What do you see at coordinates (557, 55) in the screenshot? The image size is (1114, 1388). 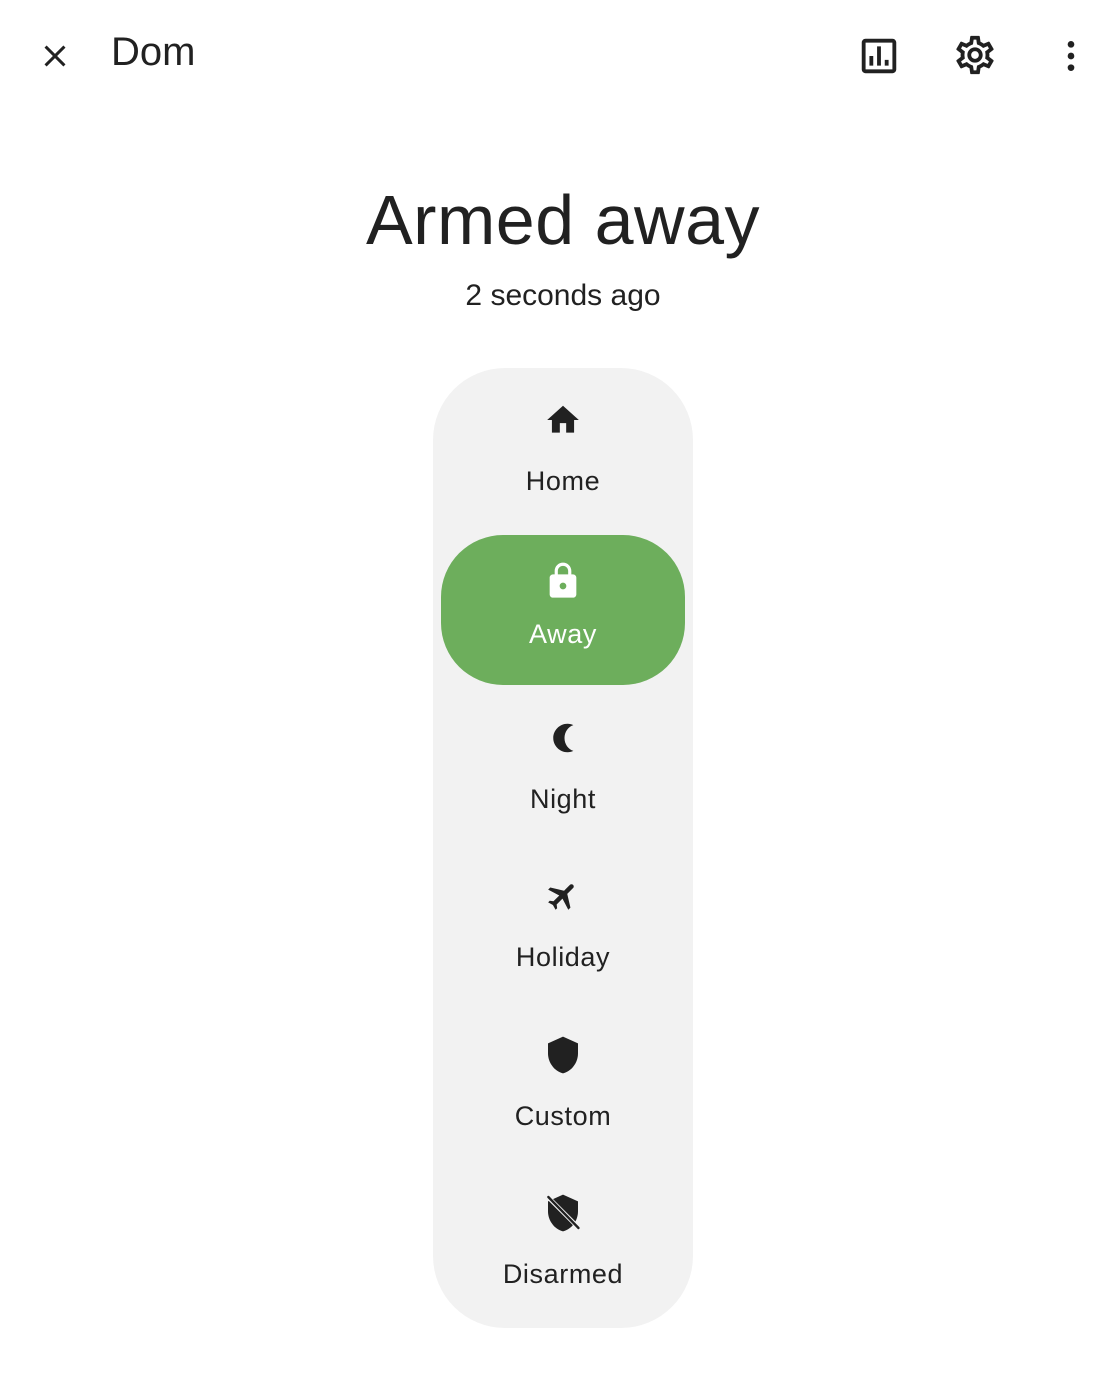 I see `dialog-header: Dom` at bounding box center [557, 55].